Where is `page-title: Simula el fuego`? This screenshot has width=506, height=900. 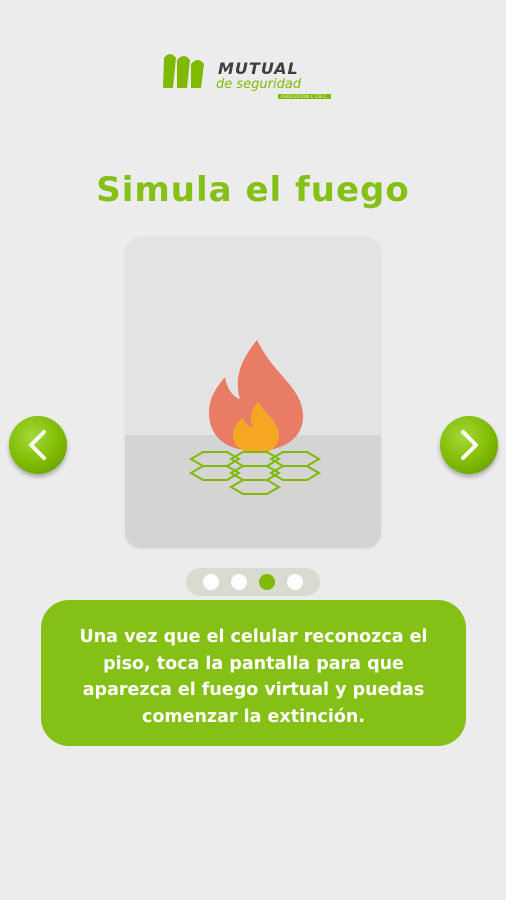 page-title: Simula el fuego is located at coordinates (253, 190).